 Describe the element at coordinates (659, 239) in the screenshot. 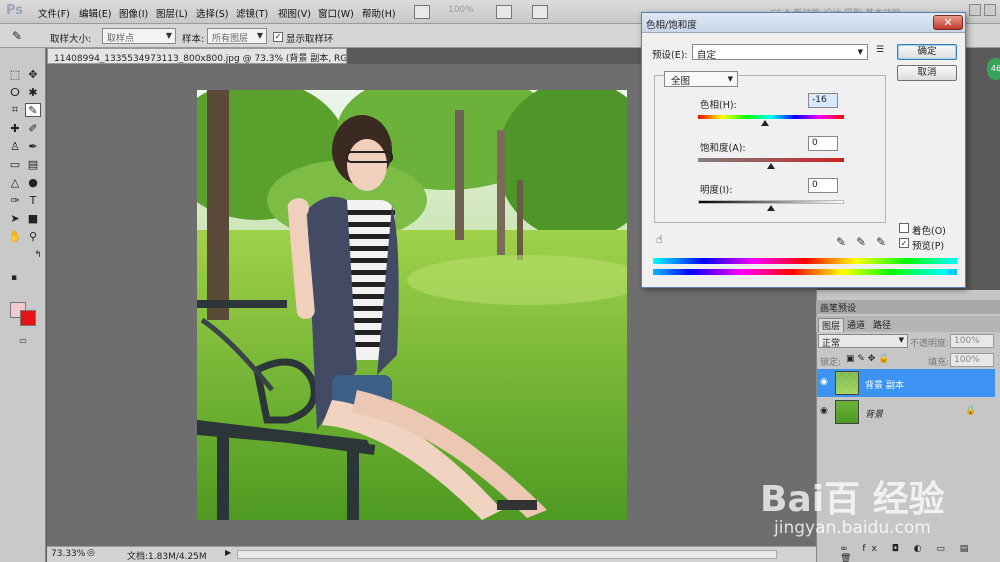

I see `targeted-adjustment-icon: ☝` at that location.